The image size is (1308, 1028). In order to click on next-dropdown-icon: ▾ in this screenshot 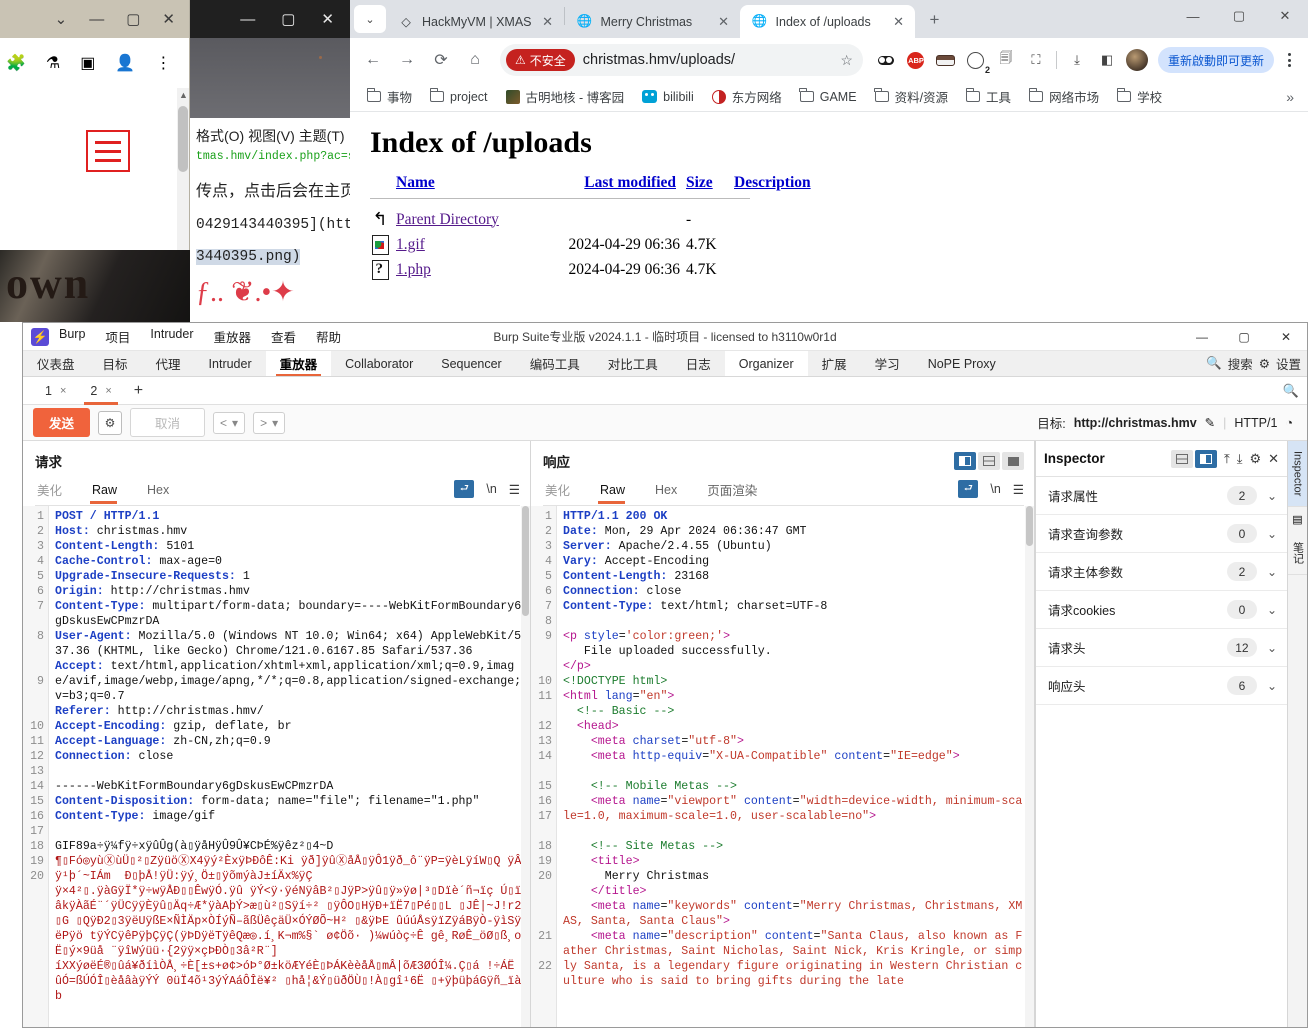, I will do `click(275, 423)`.